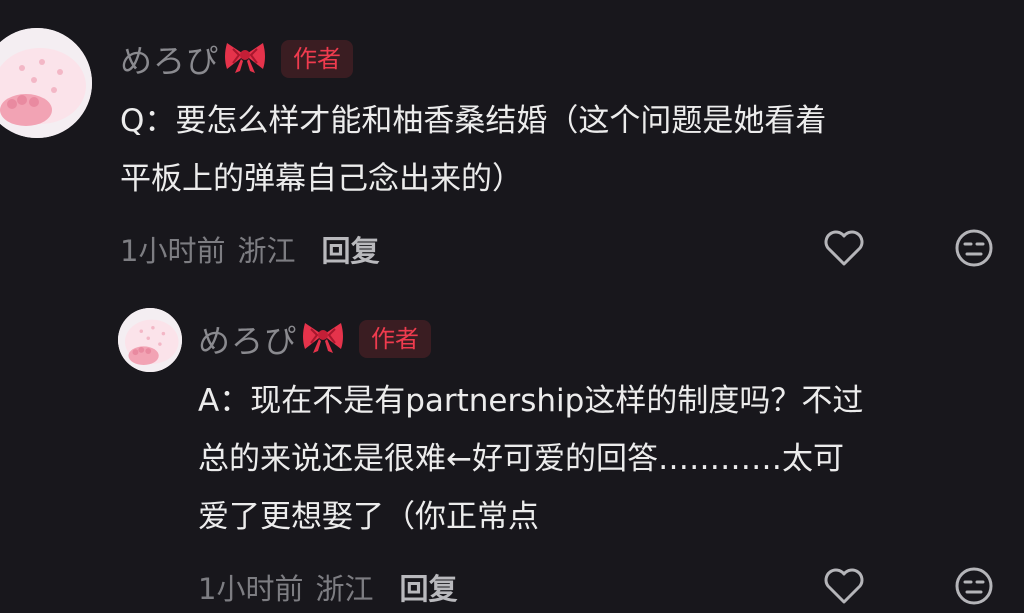 The image size is (1024, 613). Describe the element at coordinates (473, 121) in the screenshot. I see `comment-line: Q：要怎么样才能和柚香桑结婚（这个问题是她看着` at that location.